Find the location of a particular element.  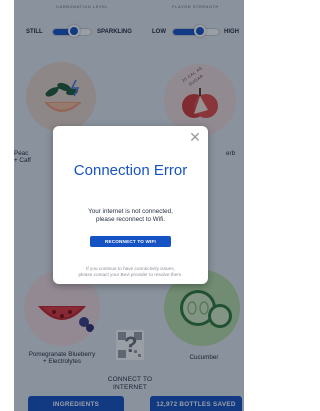

reconnect-to-wifi-button: RECONNECT TO WIFI is located at coordinates (130, 241).